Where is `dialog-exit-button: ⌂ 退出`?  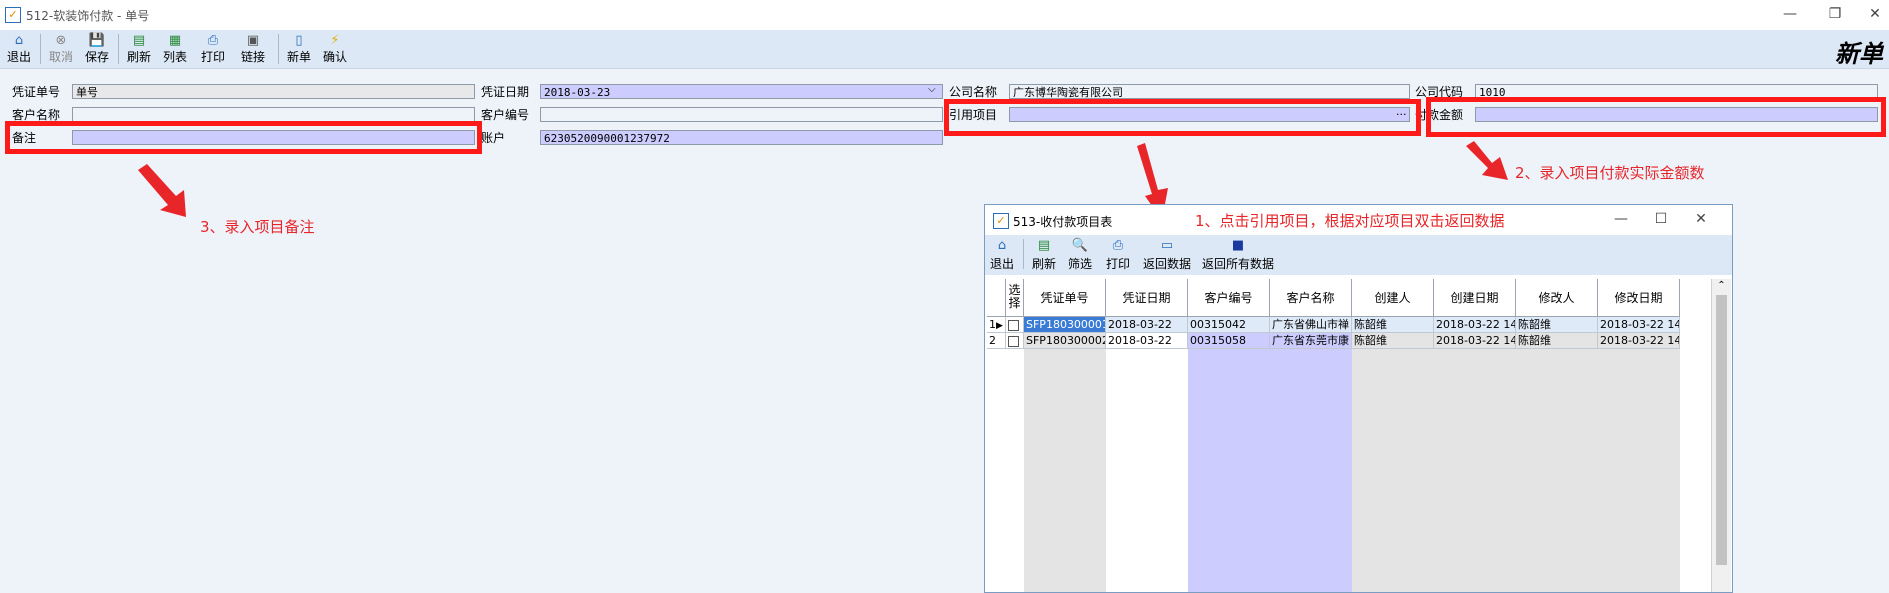
dialog-exit-button: ⌂ 退出 is located at coordinates (1002, 255).